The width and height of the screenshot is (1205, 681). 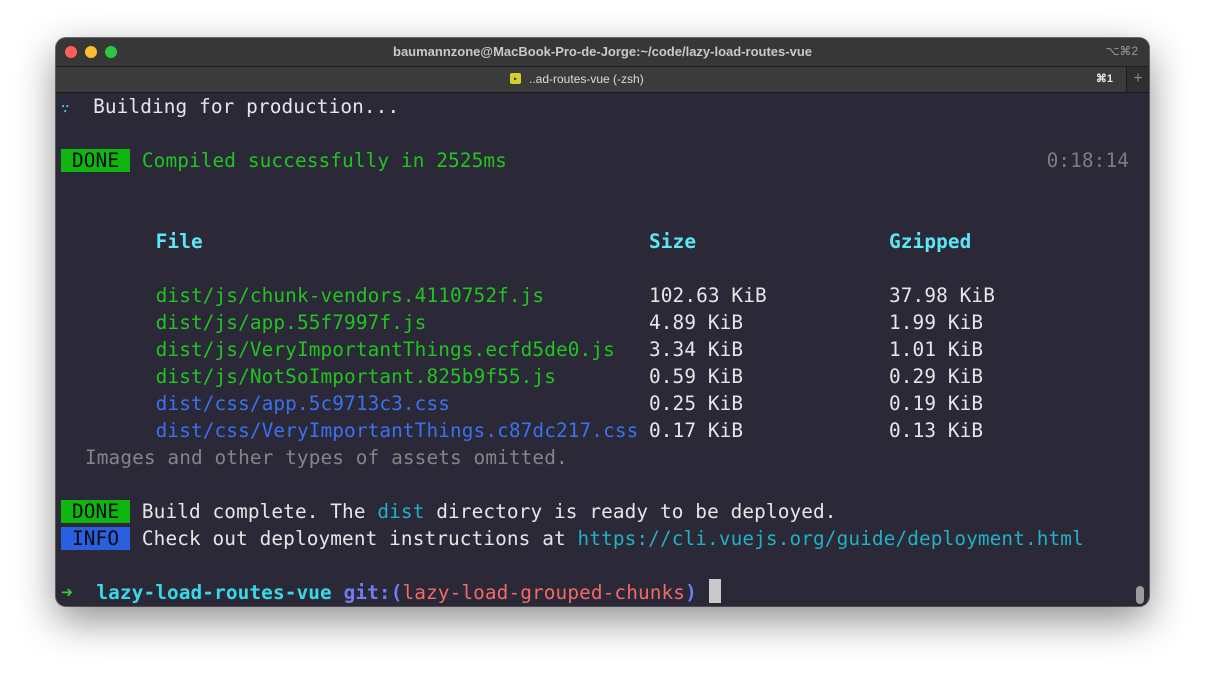 What do you see at coordinates (359, 538) in the screenshot?
I see `info-text: Check out deployment instructions at` at bounding box center [359, 538].